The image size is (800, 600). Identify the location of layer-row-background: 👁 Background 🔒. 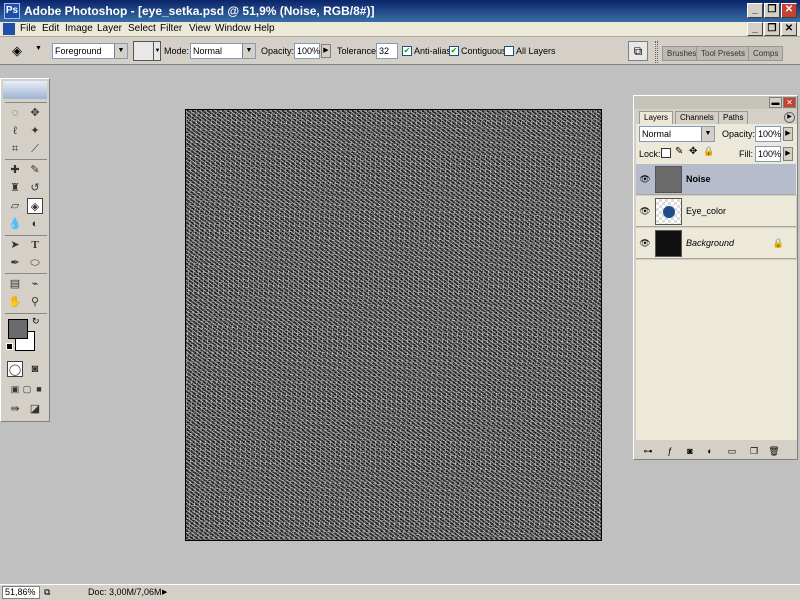
(716, 243).